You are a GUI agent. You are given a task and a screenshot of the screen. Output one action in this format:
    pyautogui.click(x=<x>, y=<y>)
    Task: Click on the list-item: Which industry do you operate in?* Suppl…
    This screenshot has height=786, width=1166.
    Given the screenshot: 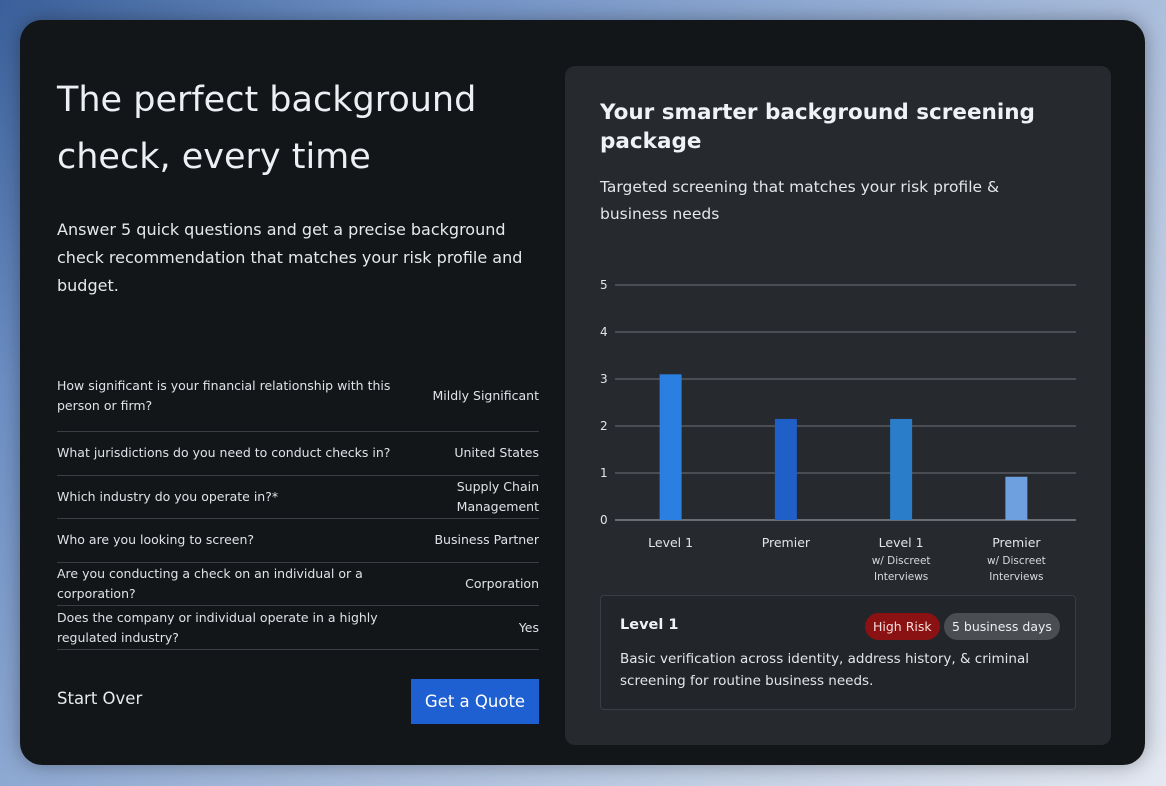 What is the action you would take?
    pyautogui.click(x=298, y=498)
    